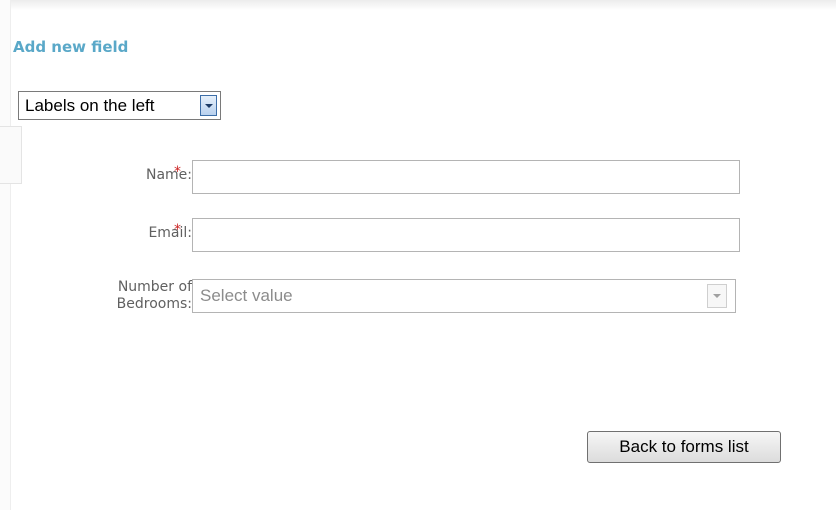  I want to click on add-new-field-link: Add new field, so click(70, 47).